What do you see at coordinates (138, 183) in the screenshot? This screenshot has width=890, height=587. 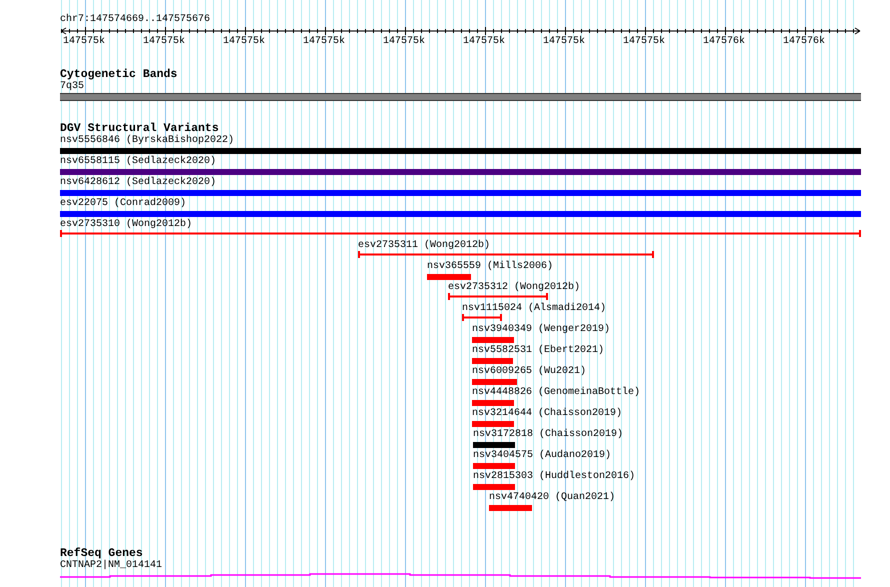 I see `variant-label: nsv6428612 (Sedlazeck2020)` at bounding box center [138, 183].